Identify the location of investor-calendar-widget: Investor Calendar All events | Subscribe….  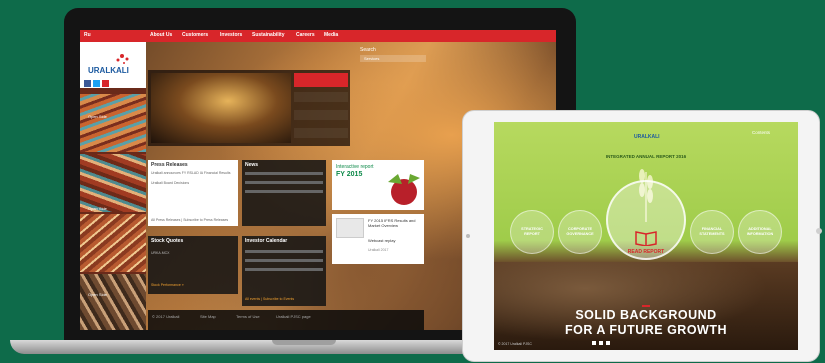
(284, 271).